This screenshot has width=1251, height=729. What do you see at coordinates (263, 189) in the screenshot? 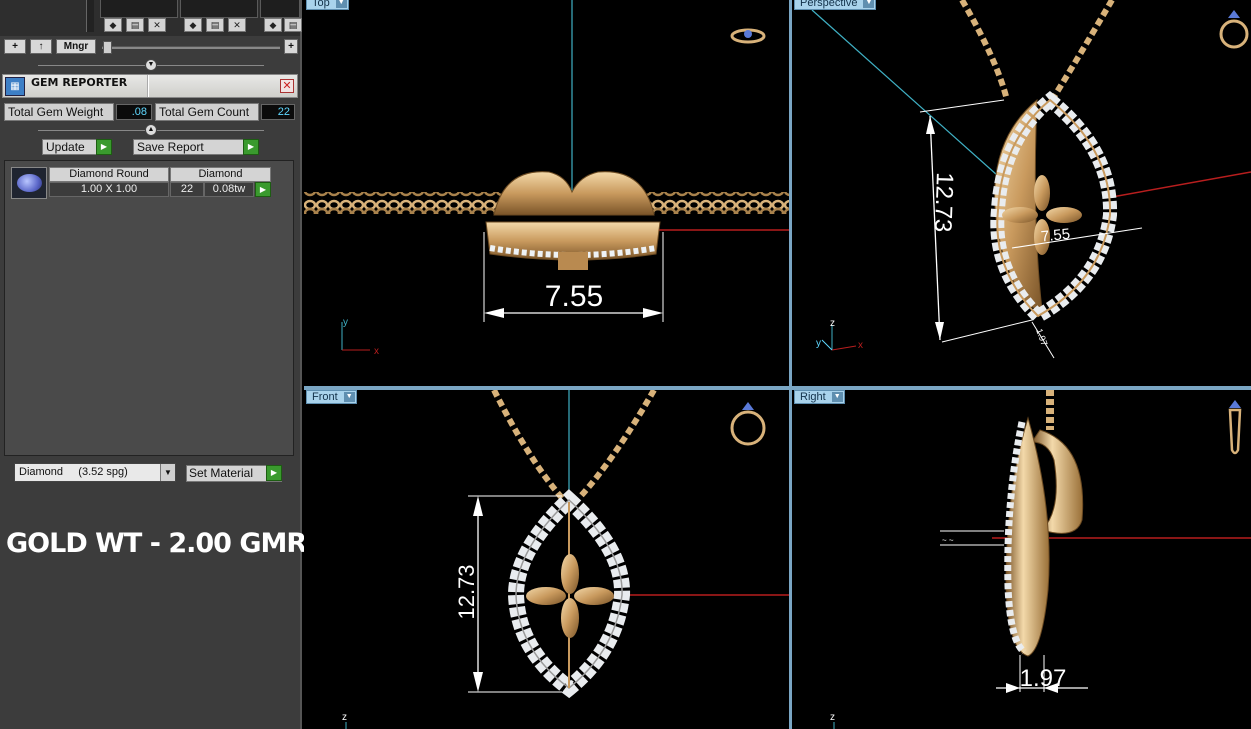
I see `row-arrow-icon: ▶` at bounding box center [263, 189].